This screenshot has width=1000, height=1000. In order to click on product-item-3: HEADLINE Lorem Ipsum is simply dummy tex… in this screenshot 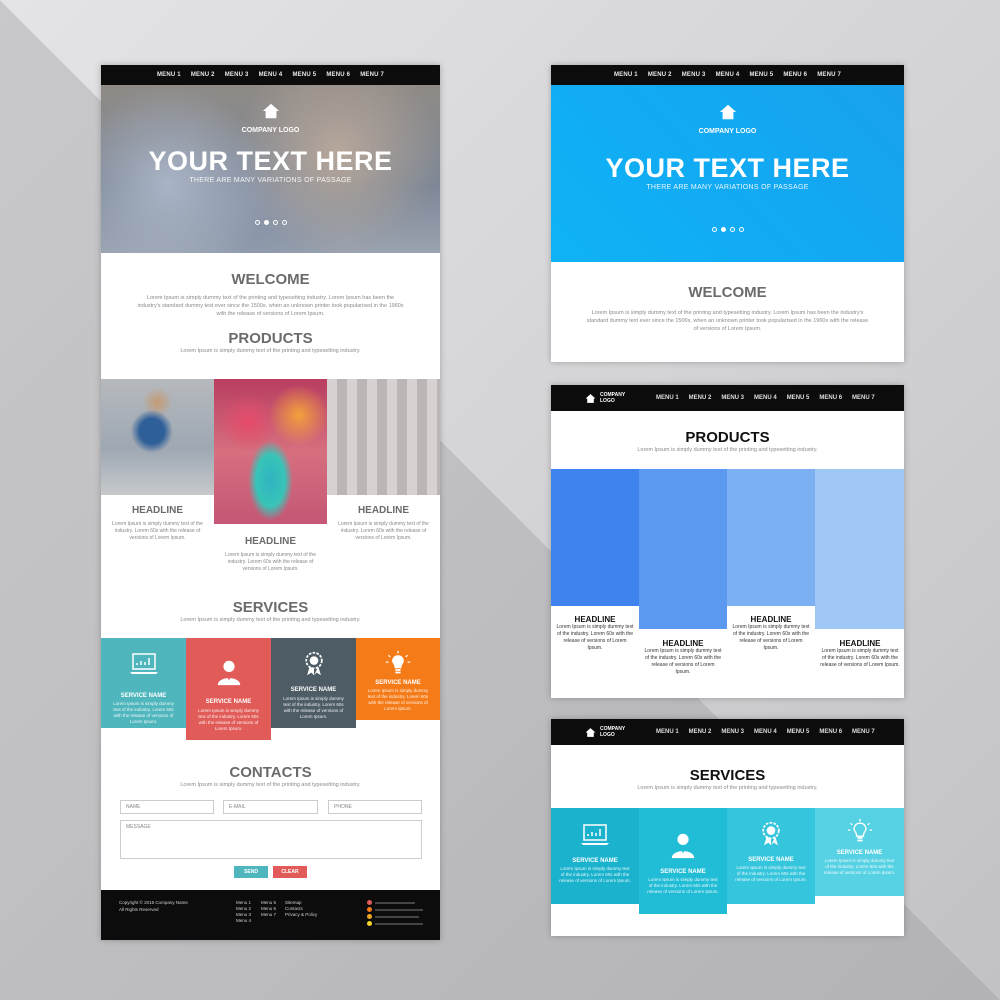, I will do `click(771, 633)`.